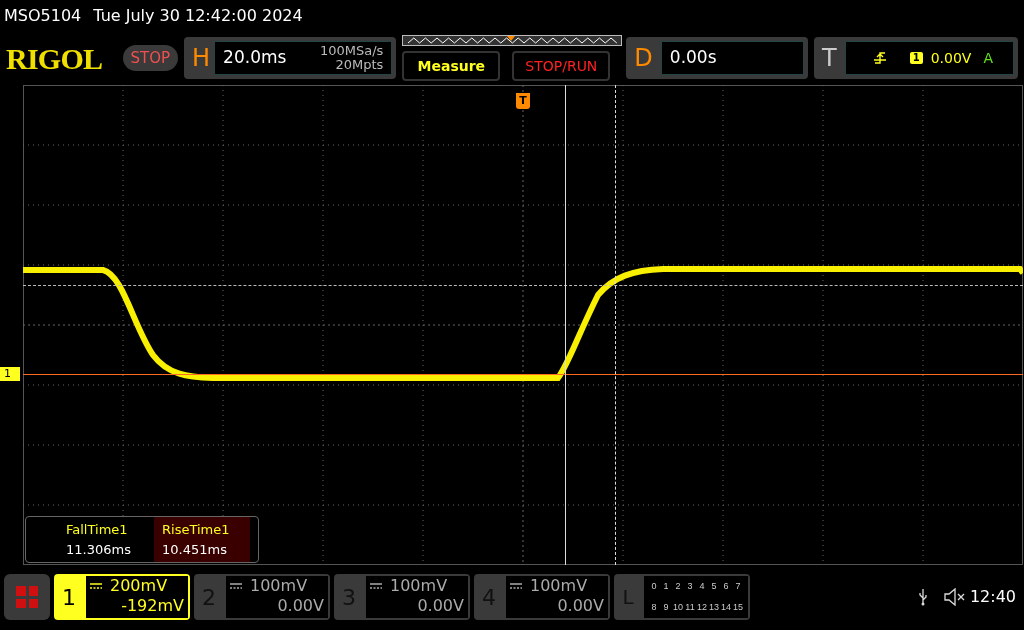 Image resolution: width=1024 pixels, height=630 pixels. What do you see at coordinates (198, 16) in the screenshot?
I see `date-time: Tue July 30 12:42:00 2024` at bounding box center [198, 16].